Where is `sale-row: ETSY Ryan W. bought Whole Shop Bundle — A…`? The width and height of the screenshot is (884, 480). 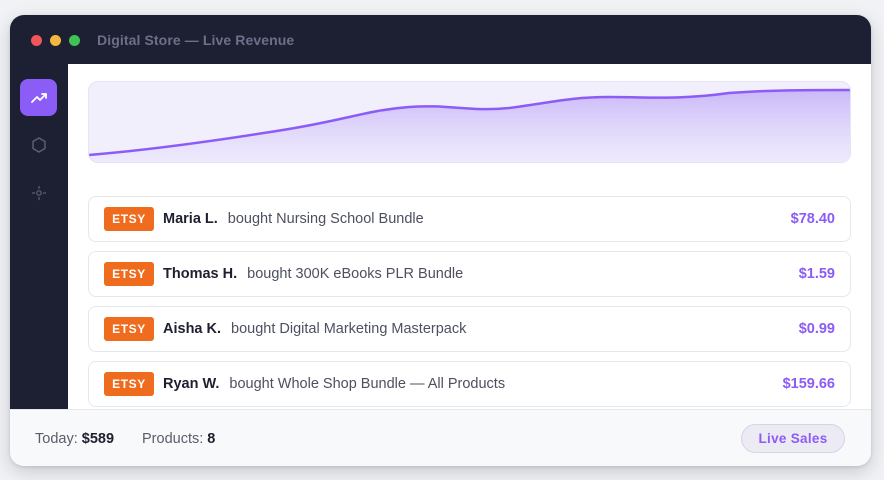
sale-row: ETSY Ryan W. bought Whole Shop Bundle — A… is located at coordinates (469, 384).